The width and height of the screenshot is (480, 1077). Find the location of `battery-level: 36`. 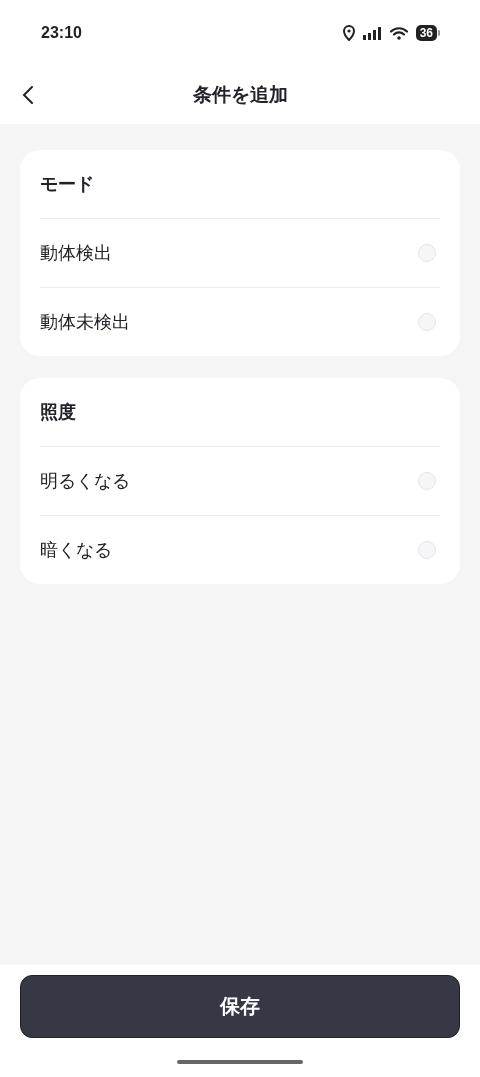

battery-level: 36 is located at coordinates (426, 33).